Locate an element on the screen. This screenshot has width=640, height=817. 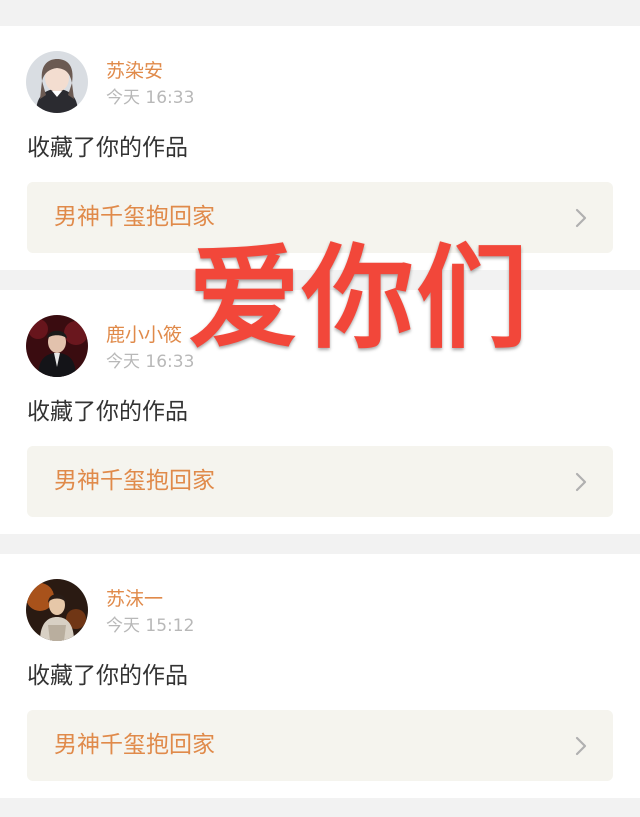
avatar-girl-icon is located at coordinates (57, 82).